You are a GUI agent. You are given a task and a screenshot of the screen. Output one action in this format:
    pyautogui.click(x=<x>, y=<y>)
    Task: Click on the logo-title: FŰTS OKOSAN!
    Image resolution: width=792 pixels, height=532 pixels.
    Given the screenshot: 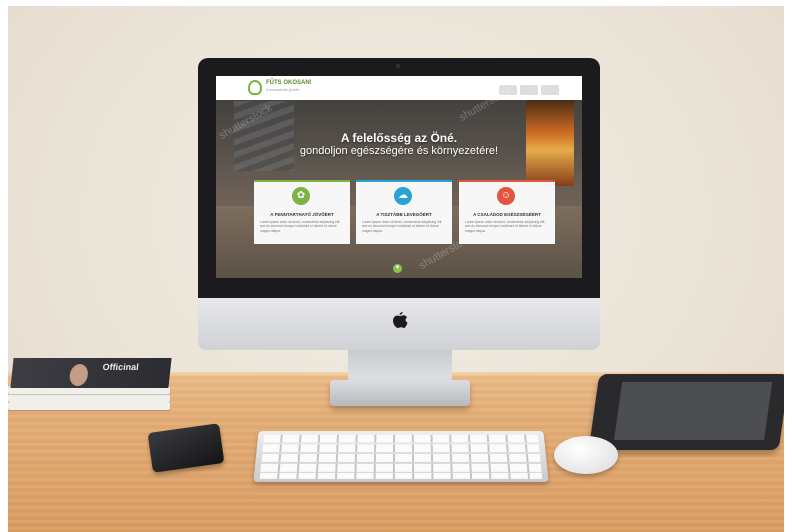 What is the action you would take?
    pyautogui.click(x=289, y=83)
    